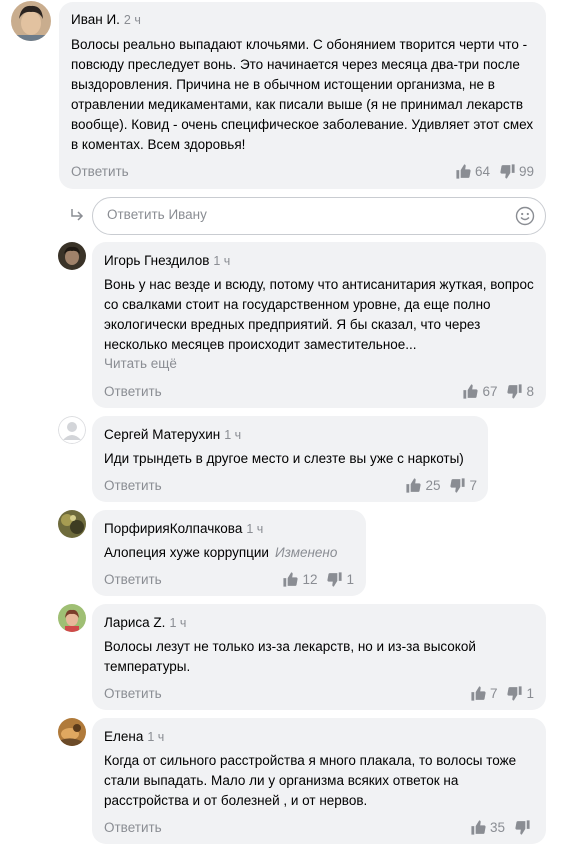  Describe the element at coordinates (479, 391) in the screenshot. I see `like-button: 67` at that location.